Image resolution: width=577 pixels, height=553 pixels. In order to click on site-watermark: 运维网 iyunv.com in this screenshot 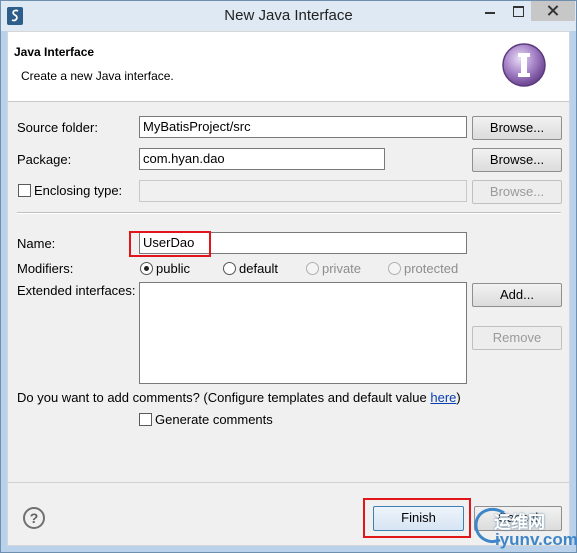, I will do `click(523, 529)`.